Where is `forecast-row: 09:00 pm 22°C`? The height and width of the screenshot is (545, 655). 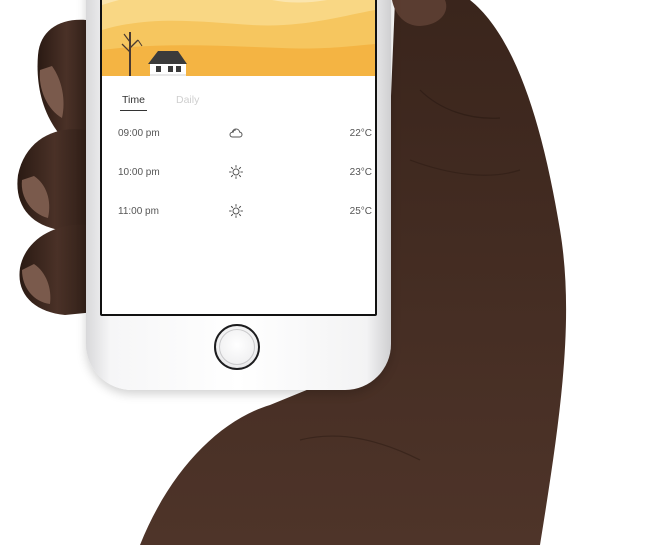
forecast-row: 09:00 pm 22°C is located at coordinates (245, 135).